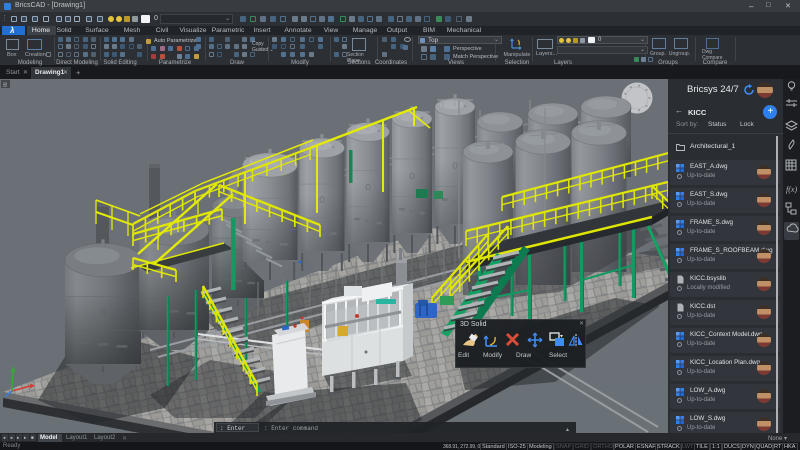 Image resolution: width=800 pixels, height=450 pixels. I want to click on svg-text:: Enter: : Enter, so click(233, 428).